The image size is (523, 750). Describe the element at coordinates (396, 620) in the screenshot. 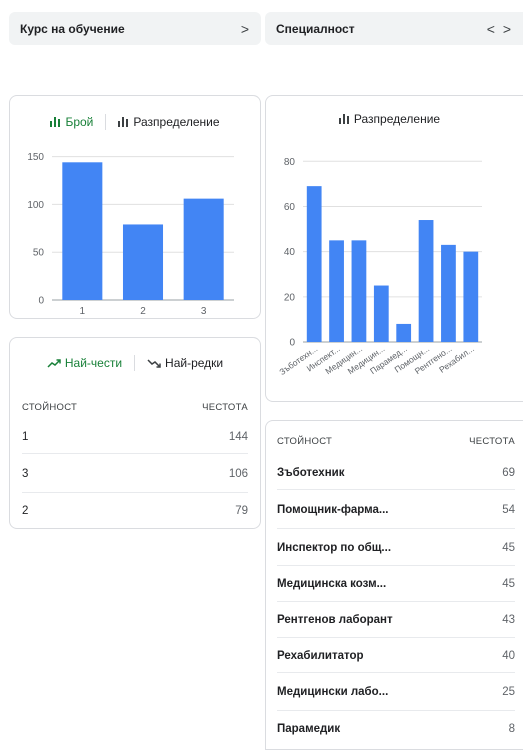

I see `table-row: Рентгенов лаборант 43` at that location.